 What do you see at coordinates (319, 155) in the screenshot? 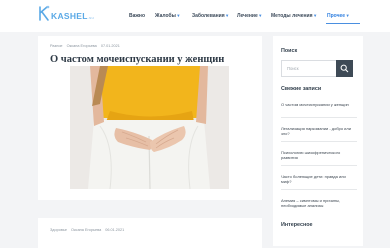
I see `recent-post-link: Психологию шизофренического развития` at bounding box center [319, 155].